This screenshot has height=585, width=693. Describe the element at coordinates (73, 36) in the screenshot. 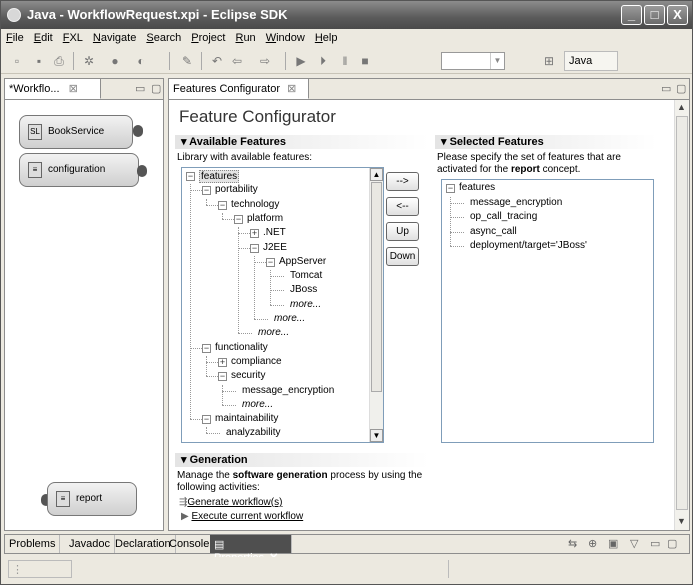

I see `menu-fxl: FXL` at that location.